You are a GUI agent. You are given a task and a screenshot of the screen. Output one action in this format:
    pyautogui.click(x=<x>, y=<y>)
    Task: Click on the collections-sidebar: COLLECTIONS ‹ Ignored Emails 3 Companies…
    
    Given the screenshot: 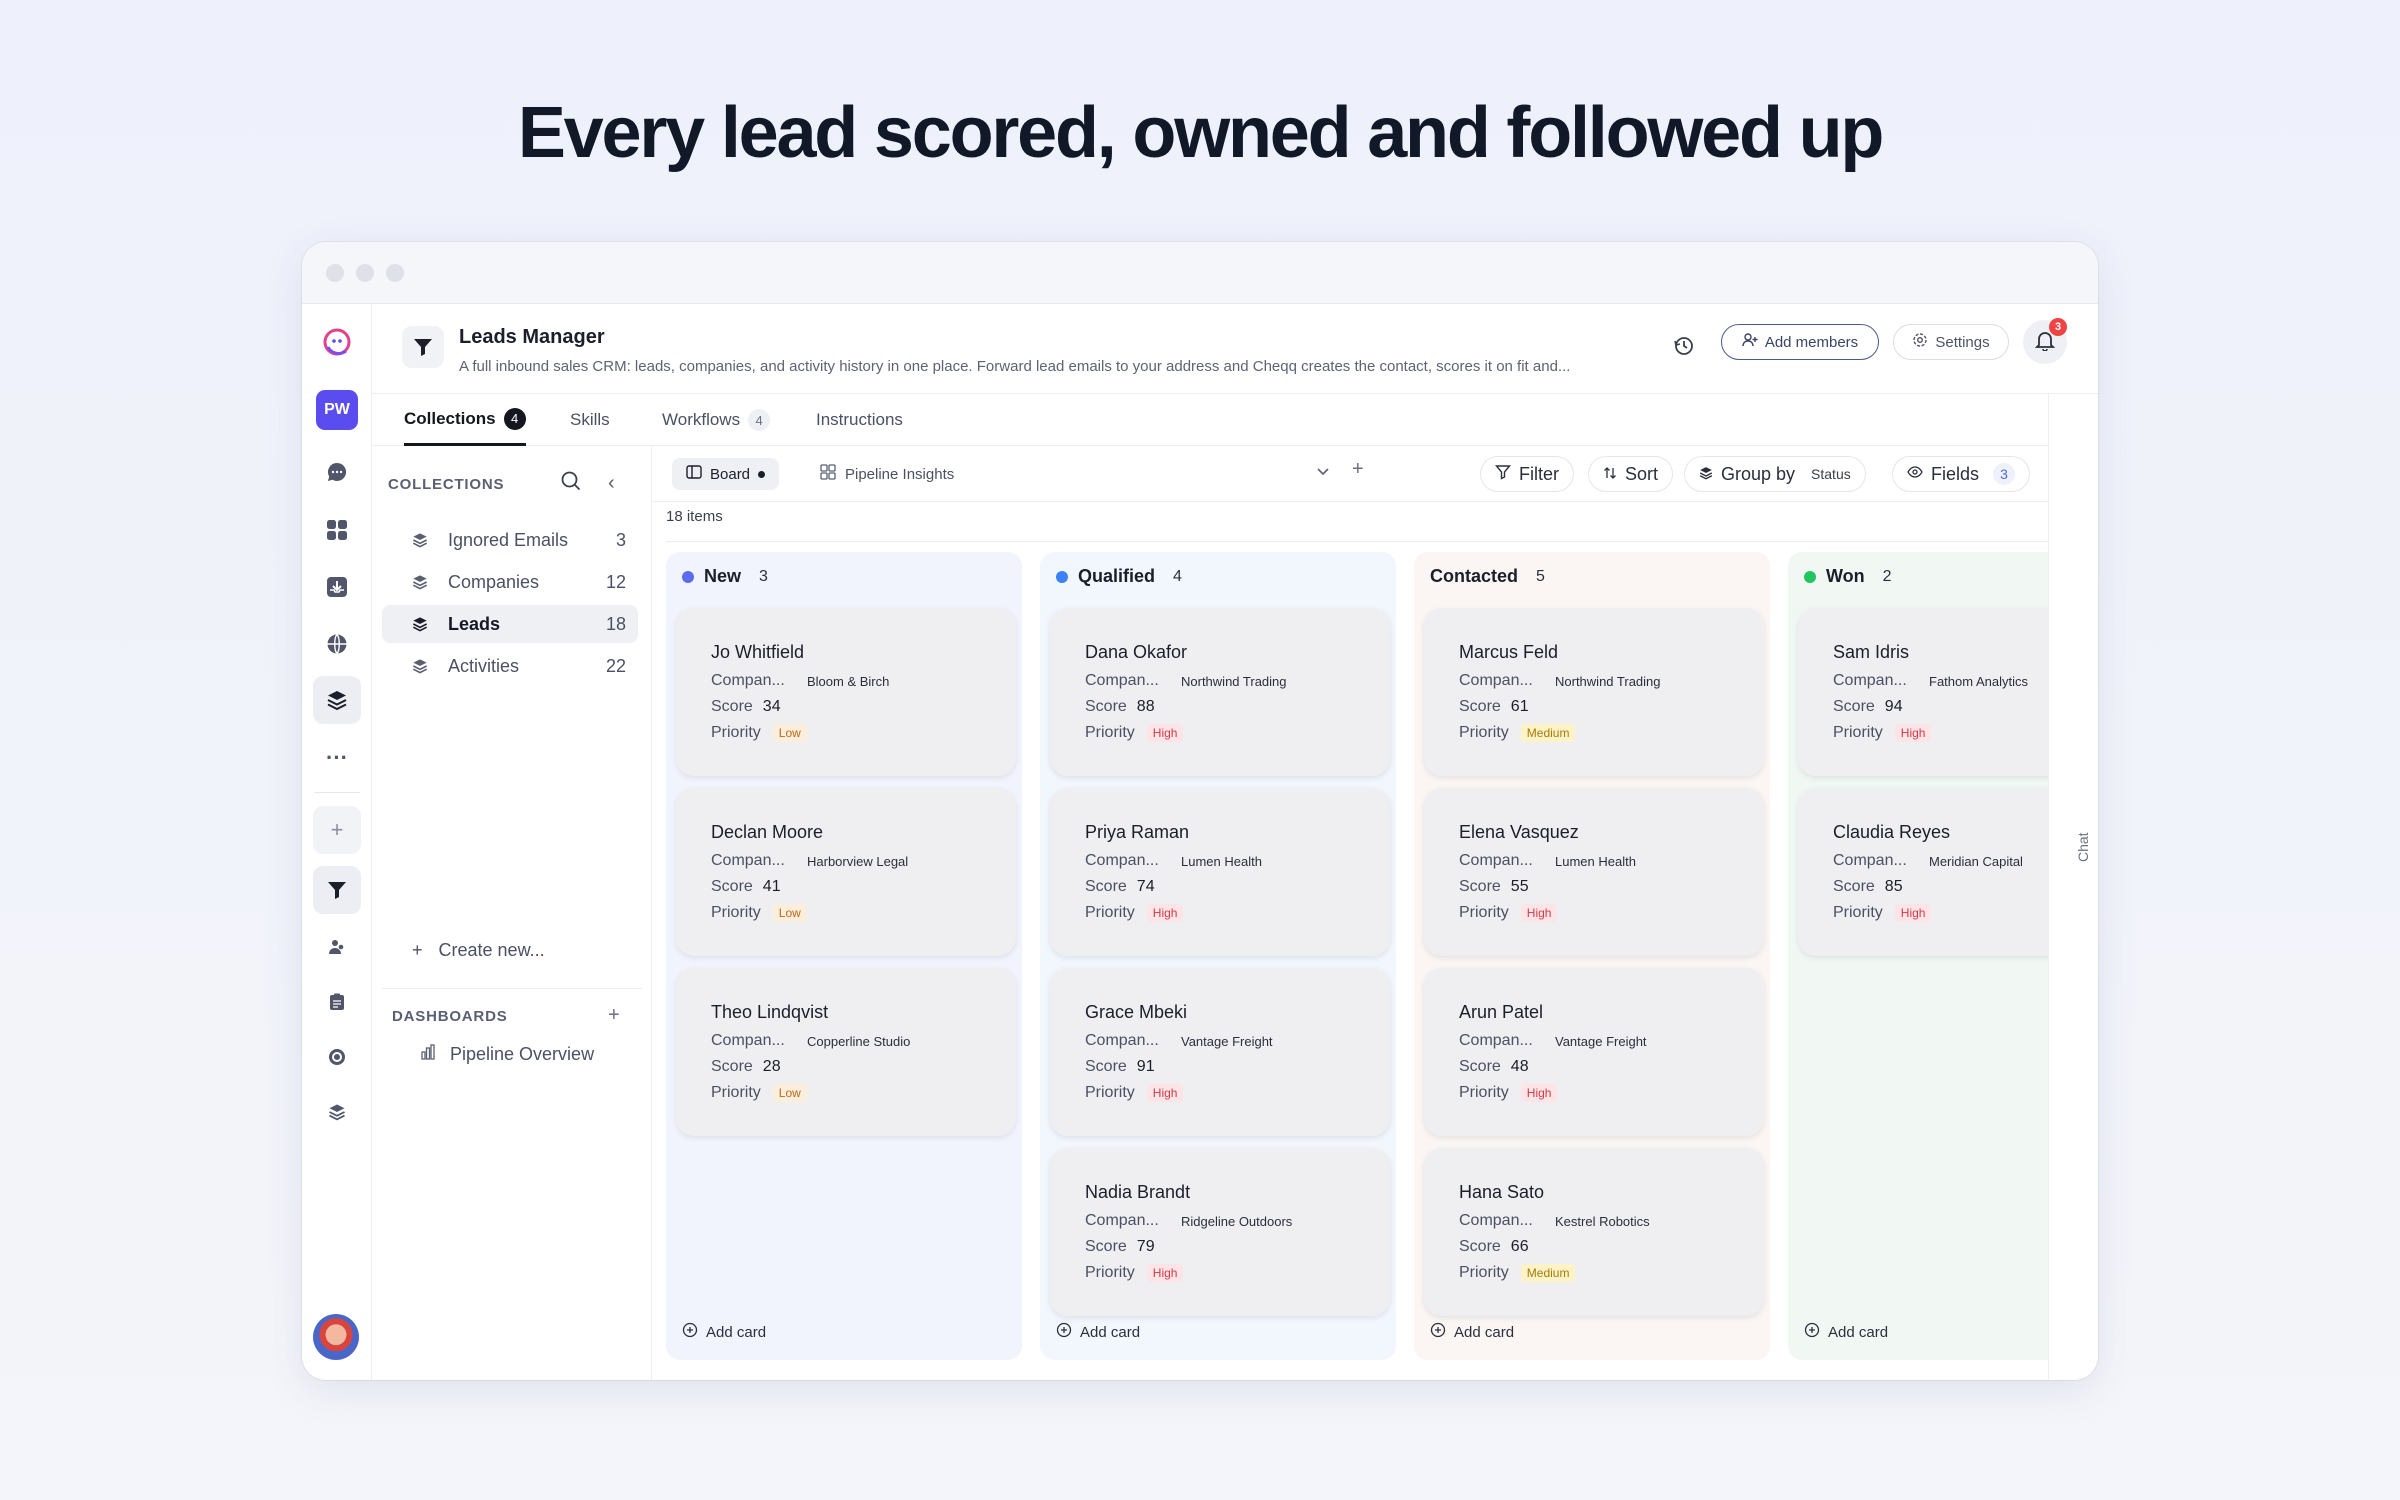 What is the action you would take?
    pyautogui.click(x=512, y=913)
    